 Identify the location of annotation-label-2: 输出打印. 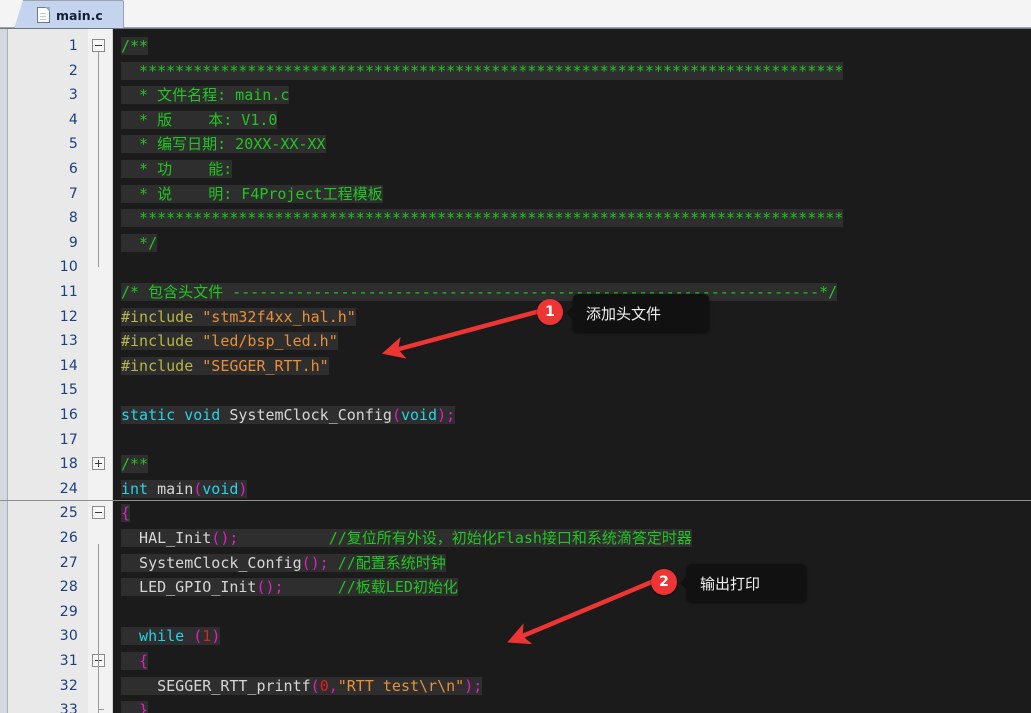
(743, 583).